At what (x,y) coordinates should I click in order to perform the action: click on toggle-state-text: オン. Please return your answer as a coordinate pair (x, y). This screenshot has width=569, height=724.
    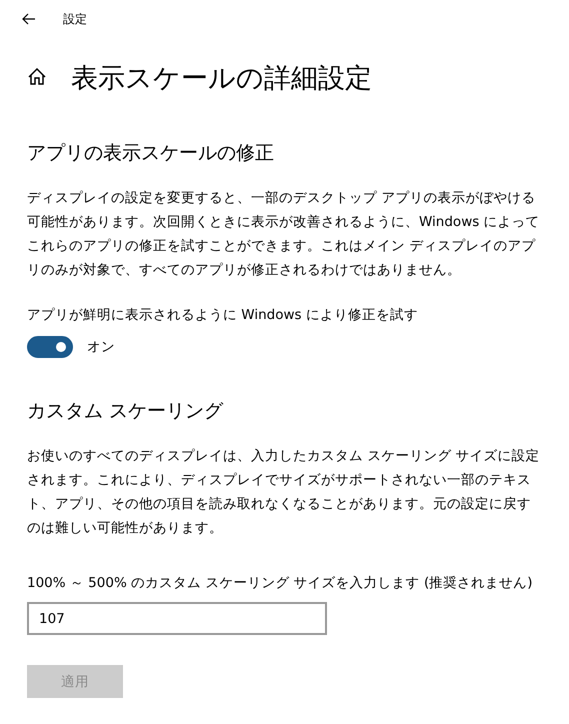
    Looking at the image, I should click on (101, 347).